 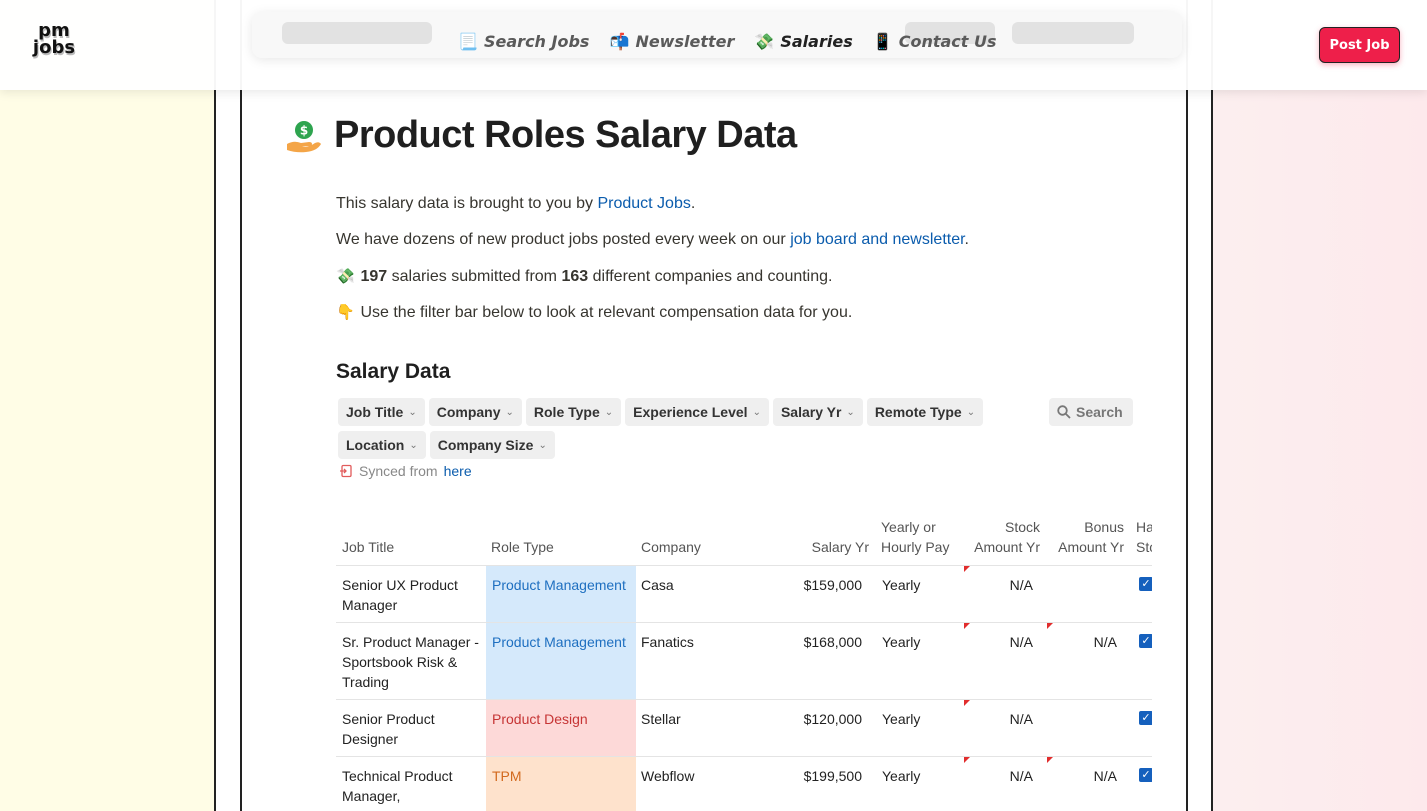 I want to click on filter-location: Location ⌄, so click(x=382, y=445).